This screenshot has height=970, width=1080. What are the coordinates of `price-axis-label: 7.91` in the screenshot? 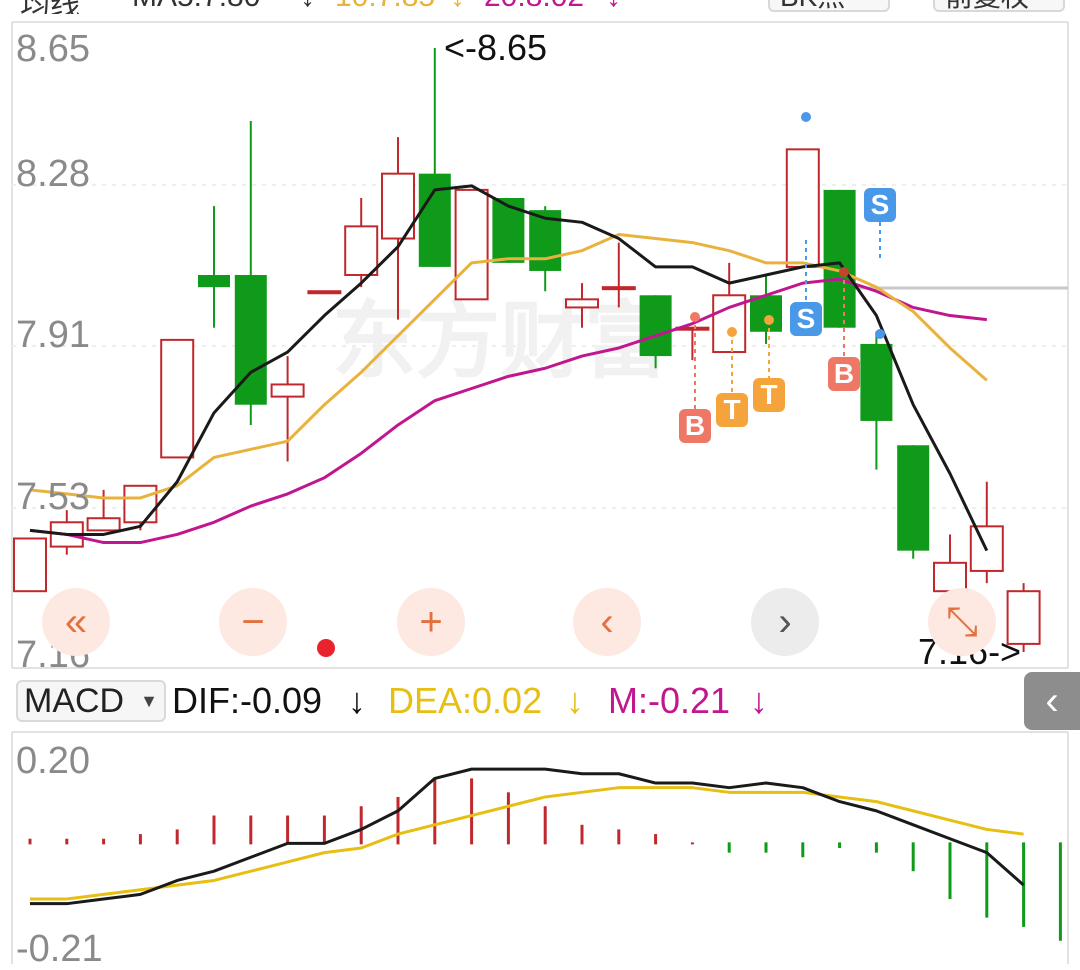 It's located at (53, 335).